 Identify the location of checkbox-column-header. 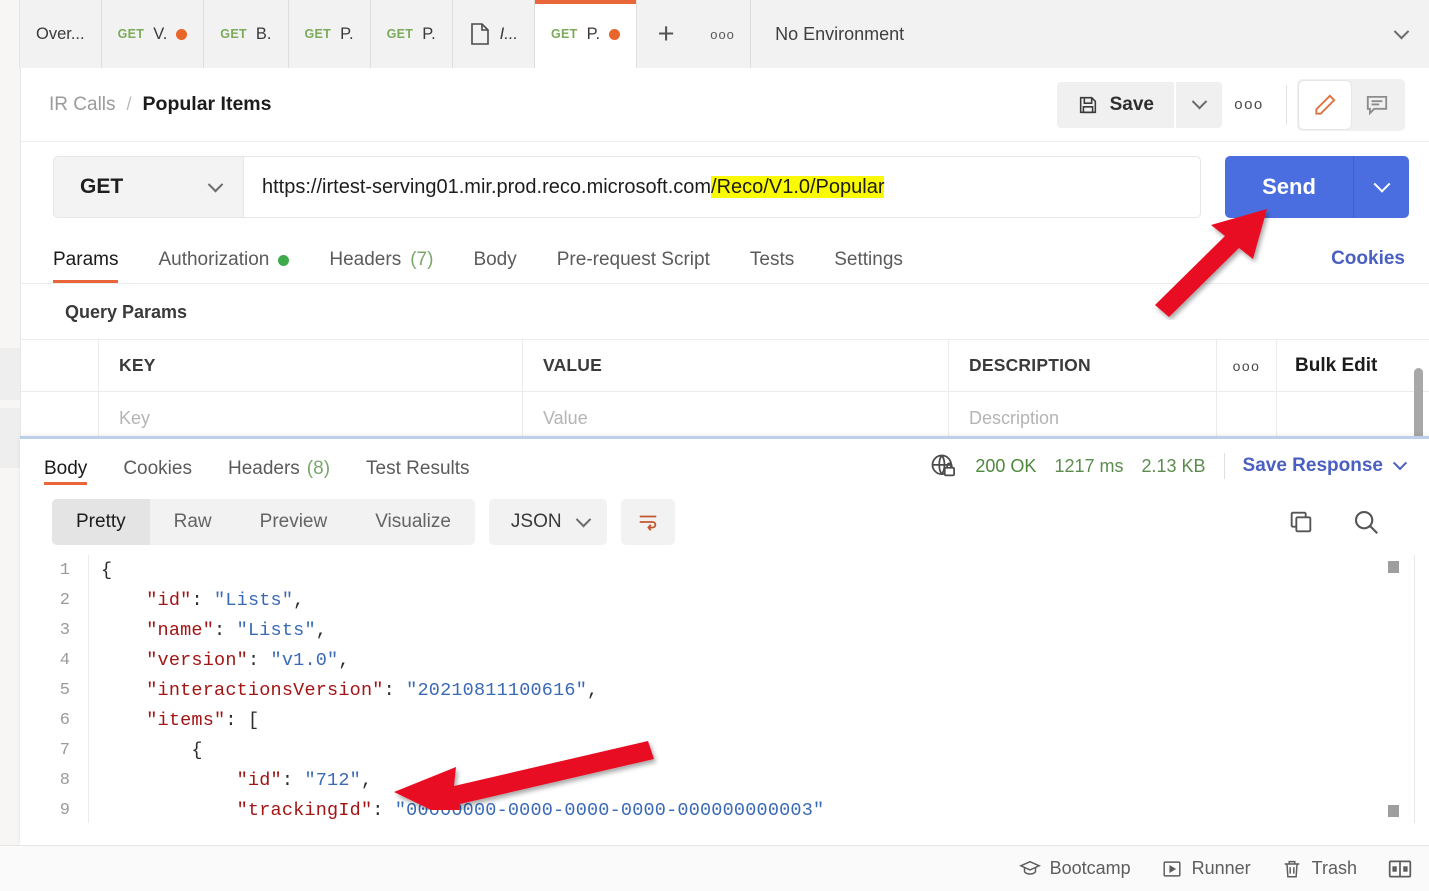
(60, 365).